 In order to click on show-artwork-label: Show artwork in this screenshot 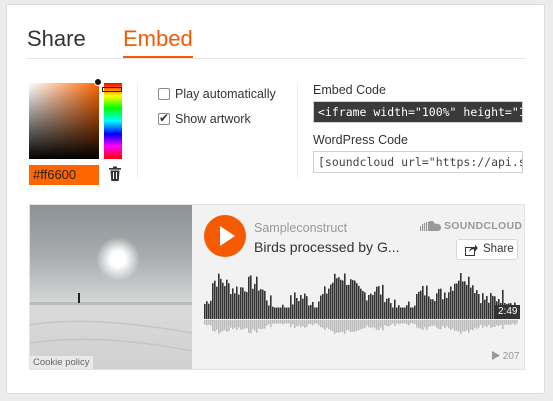, I will do `click(213, 119)`.